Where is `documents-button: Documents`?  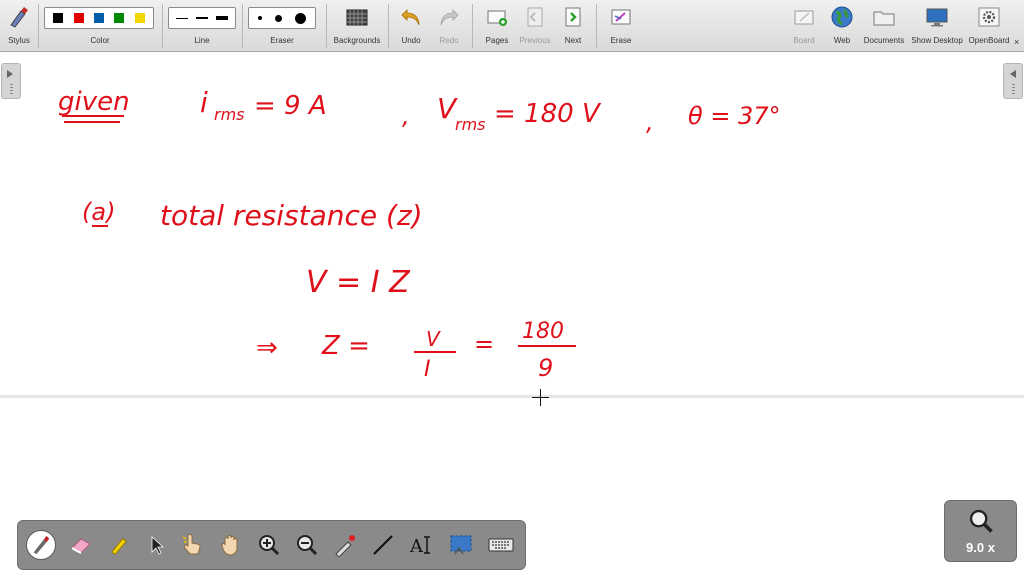 documents-button: Documents is located at coordinates (884, 25).